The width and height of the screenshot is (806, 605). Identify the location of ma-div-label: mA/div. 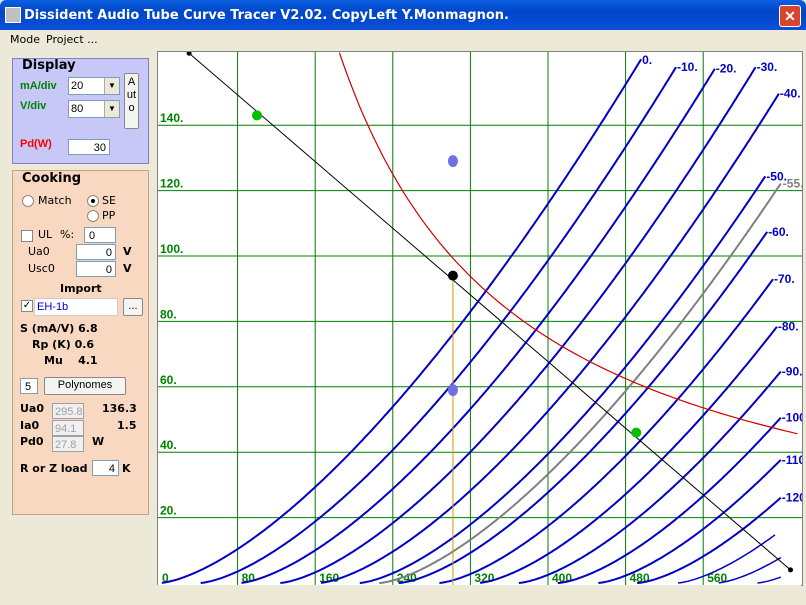
(38, 86).